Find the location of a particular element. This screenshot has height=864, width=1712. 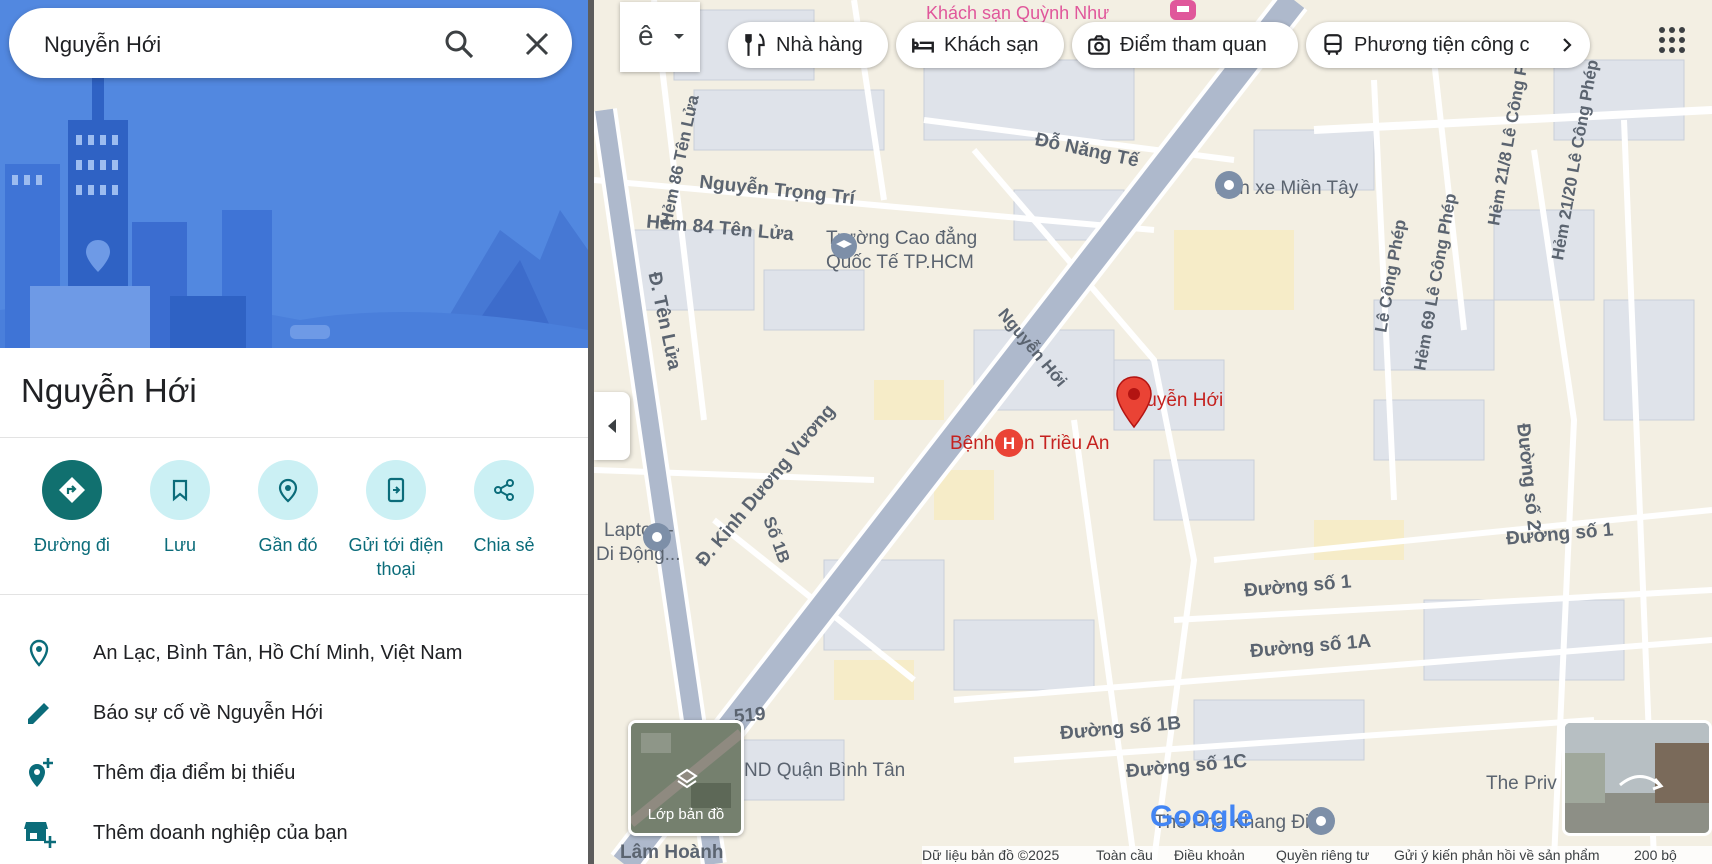

restaurant-icon is located at coordinates (755, 44).